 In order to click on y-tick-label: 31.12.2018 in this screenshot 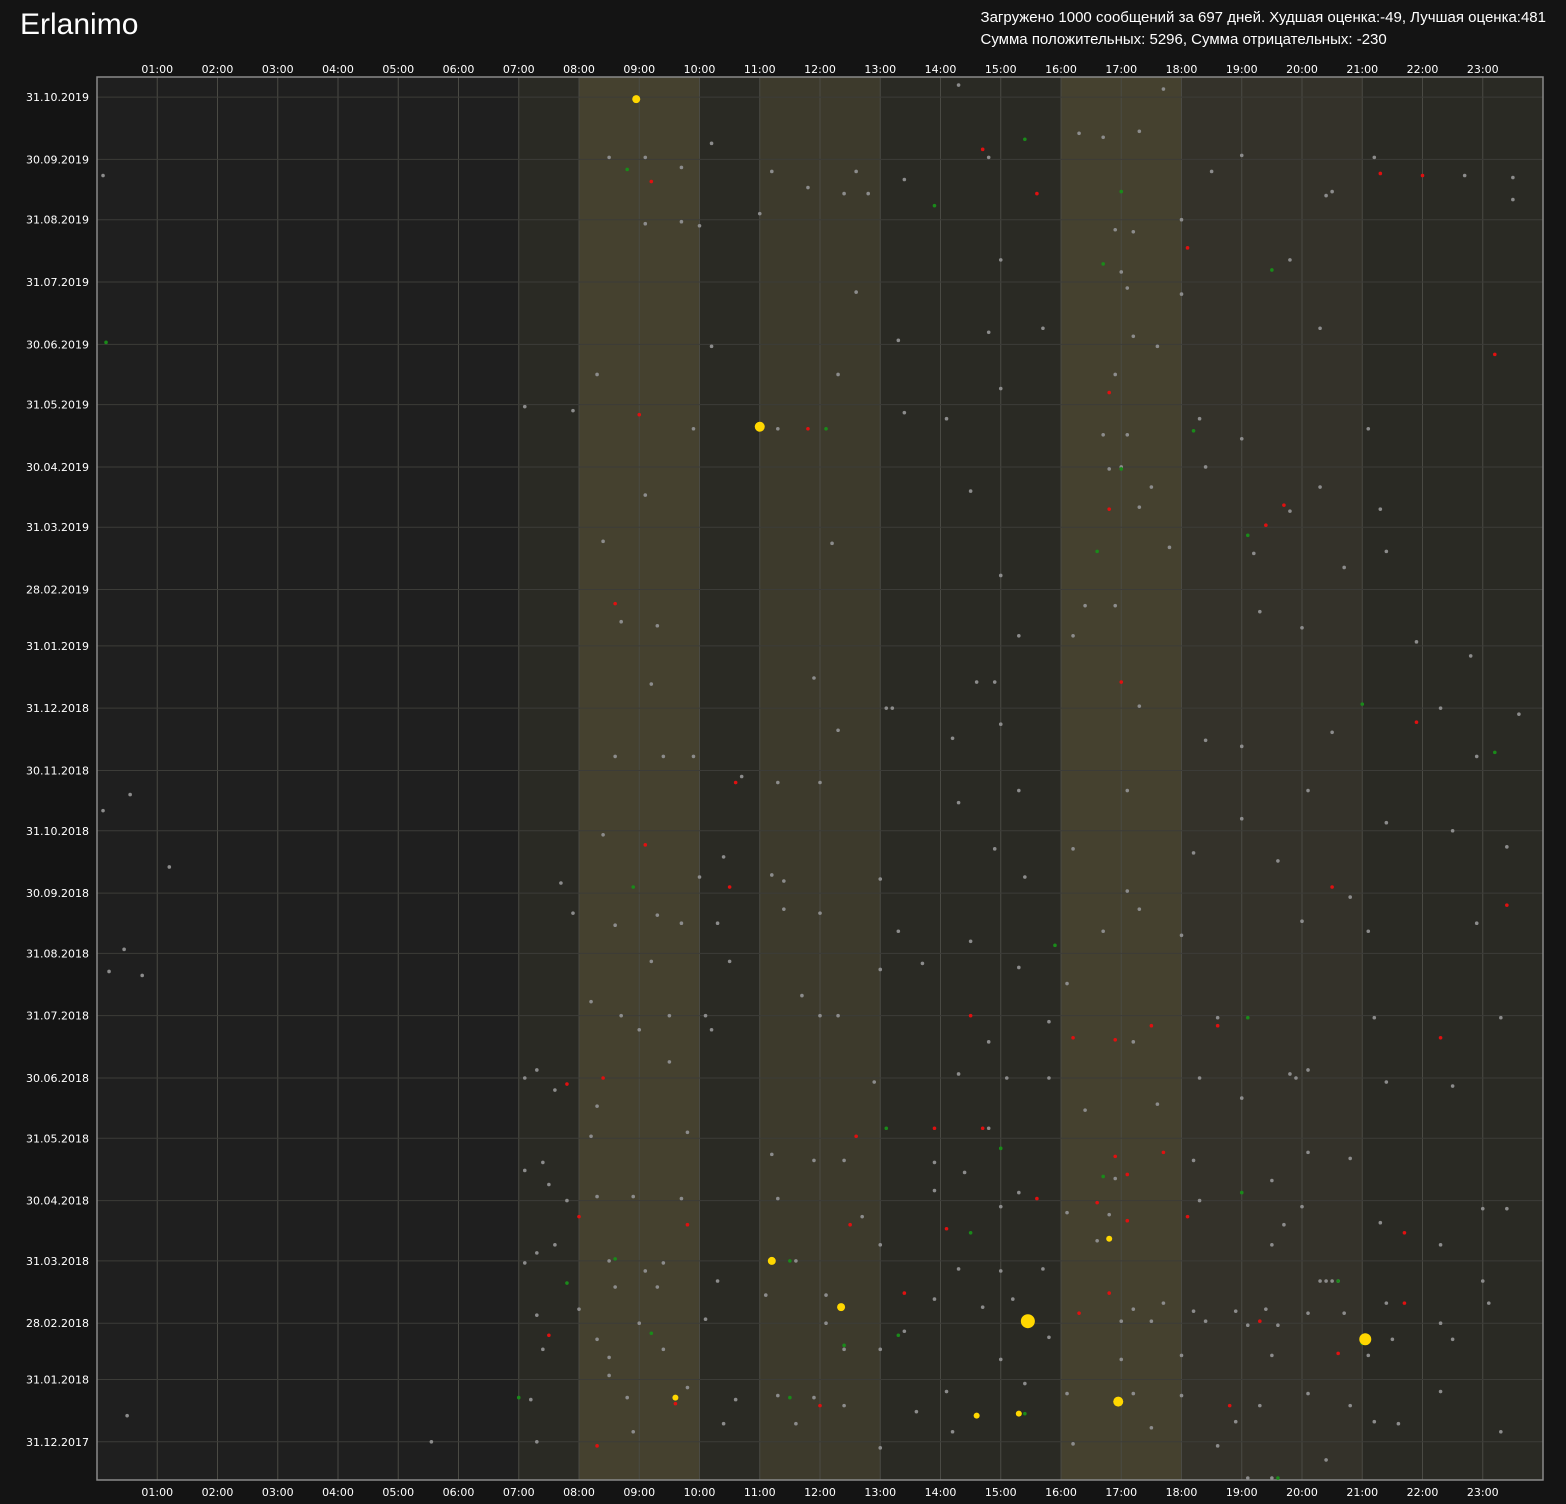, I will do `click(57, 708)`.